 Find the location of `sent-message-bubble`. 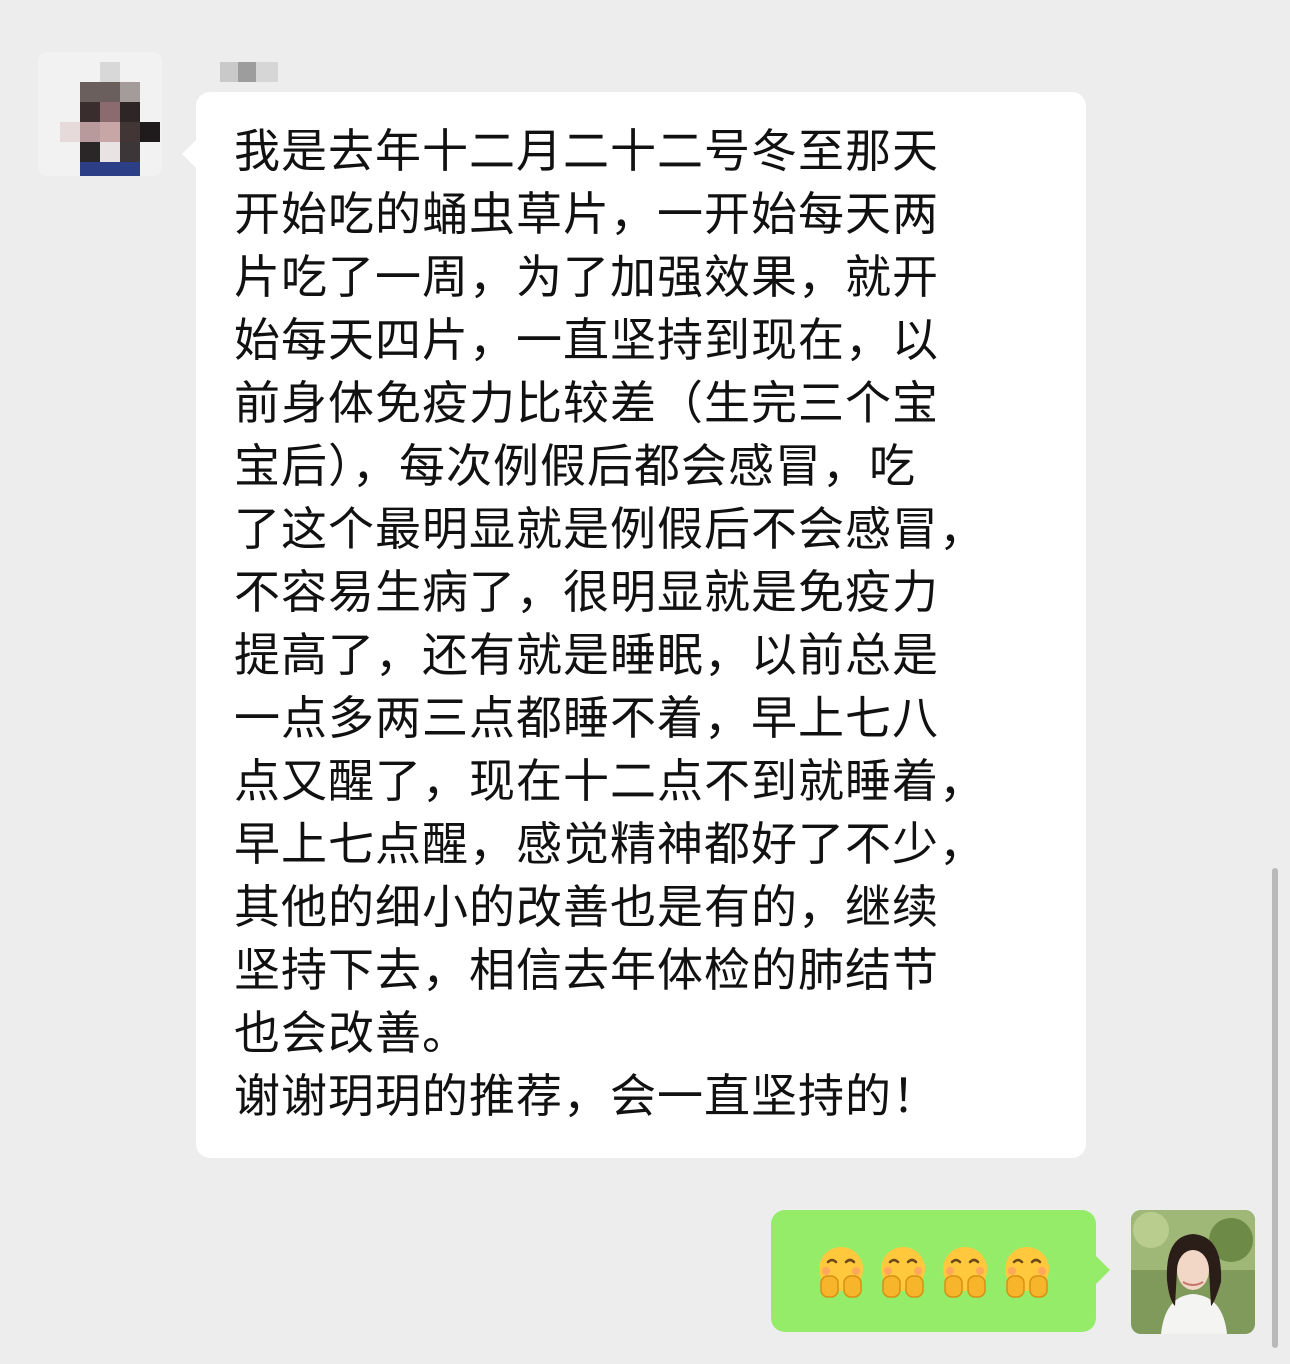

sent-message-bubble is located at coordinates (940, 1271).